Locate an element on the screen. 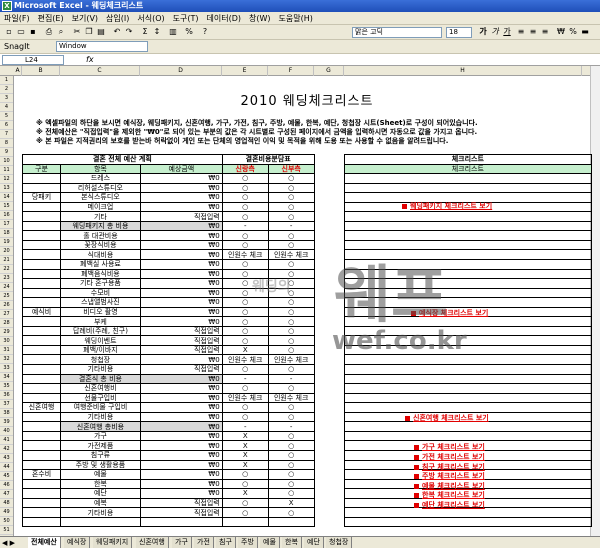 This screenshot has width=600, height=548. row-header: 11 is located at coordinates (6, 170).